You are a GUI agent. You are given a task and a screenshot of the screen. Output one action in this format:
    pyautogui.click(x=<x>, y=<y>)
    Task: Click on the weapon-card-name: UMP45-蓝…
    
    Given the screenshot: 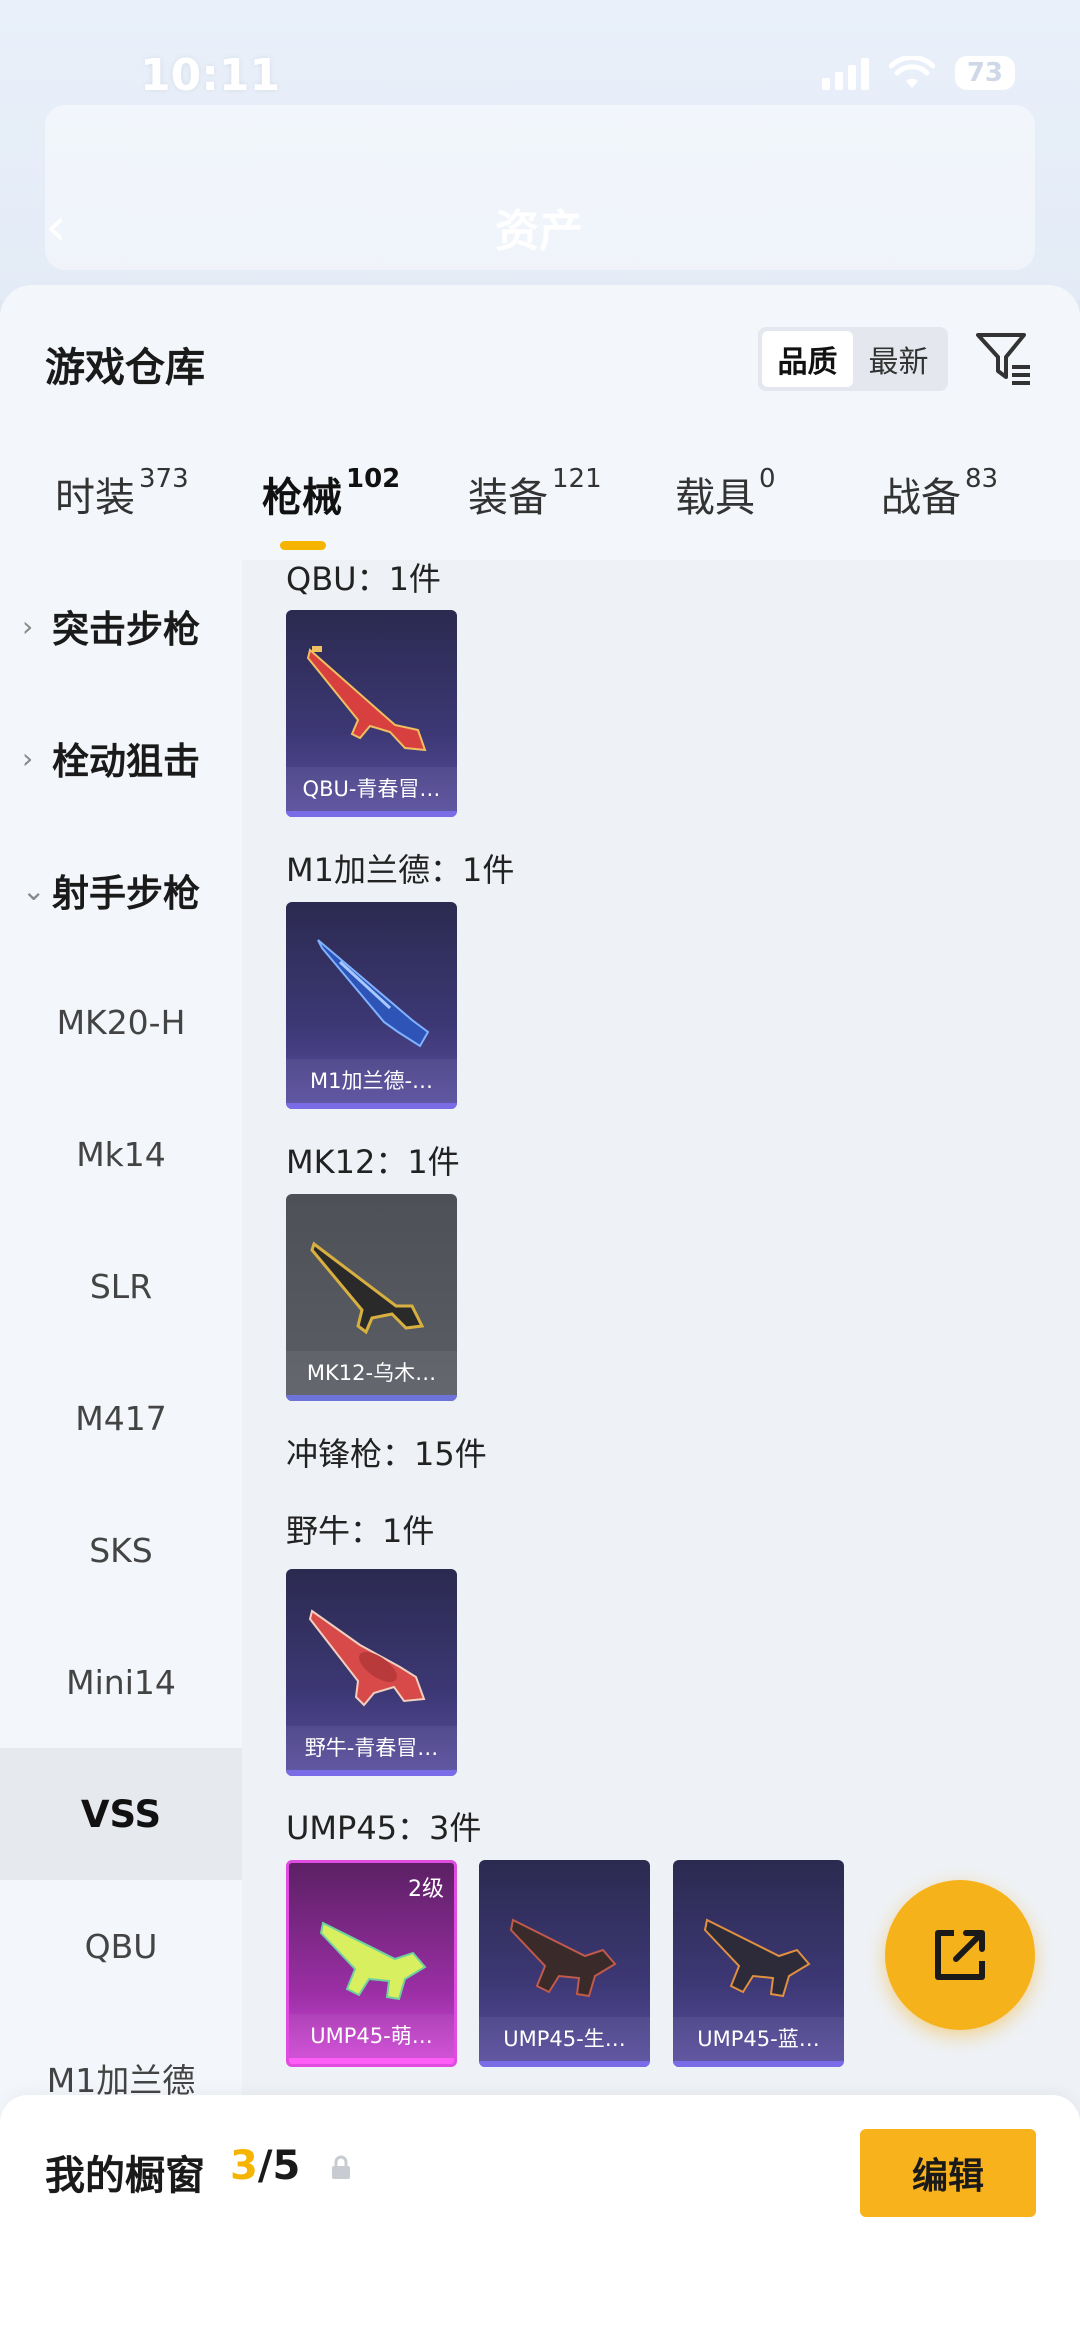 What is the action you would take?
    pyautogui.click(x=758, y=2039)
    